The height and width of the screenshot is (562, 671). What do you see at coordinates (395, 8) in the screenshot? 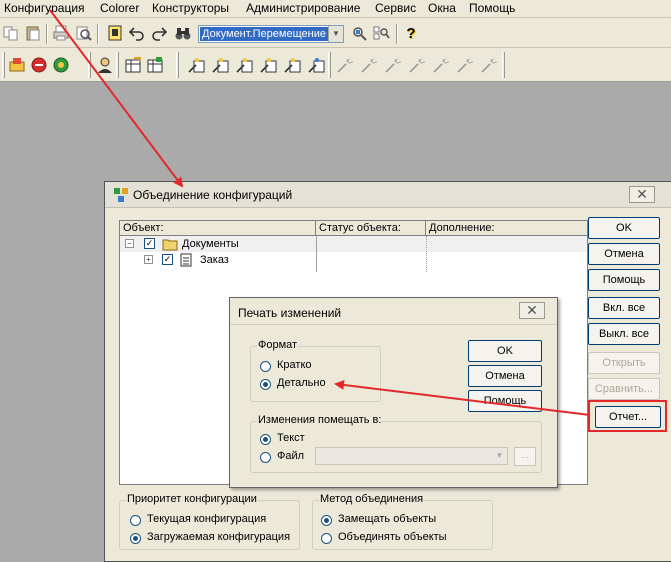
I see `menu-item-service: Сервис` at bounding box center [395, 8].